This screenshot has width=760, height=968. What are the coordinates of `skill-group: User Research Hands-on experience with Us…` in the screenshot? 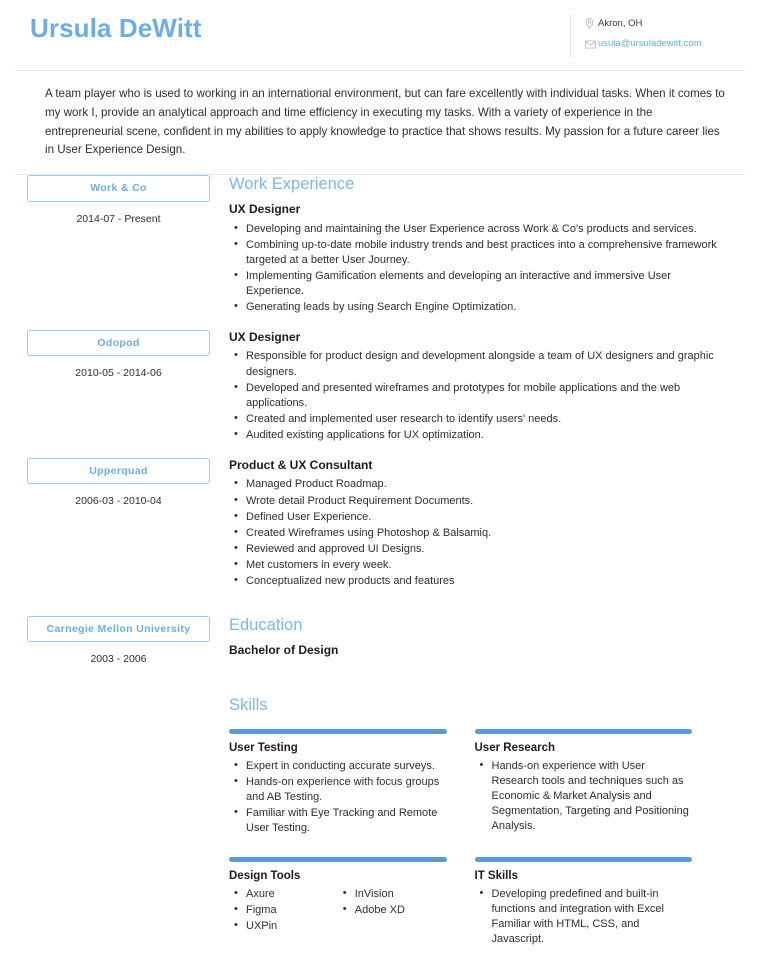 It's located at (597, 782).